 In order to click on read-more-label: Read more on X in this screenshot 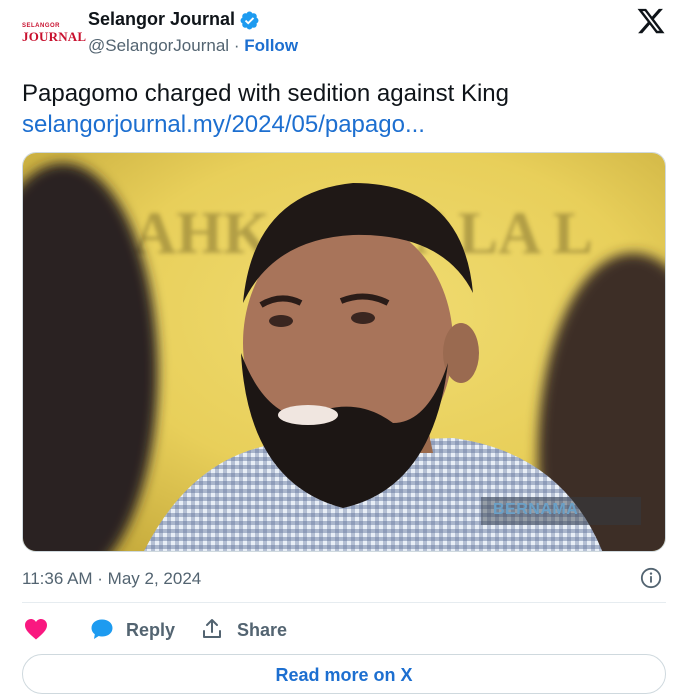, I will do `click(344, 675)`.